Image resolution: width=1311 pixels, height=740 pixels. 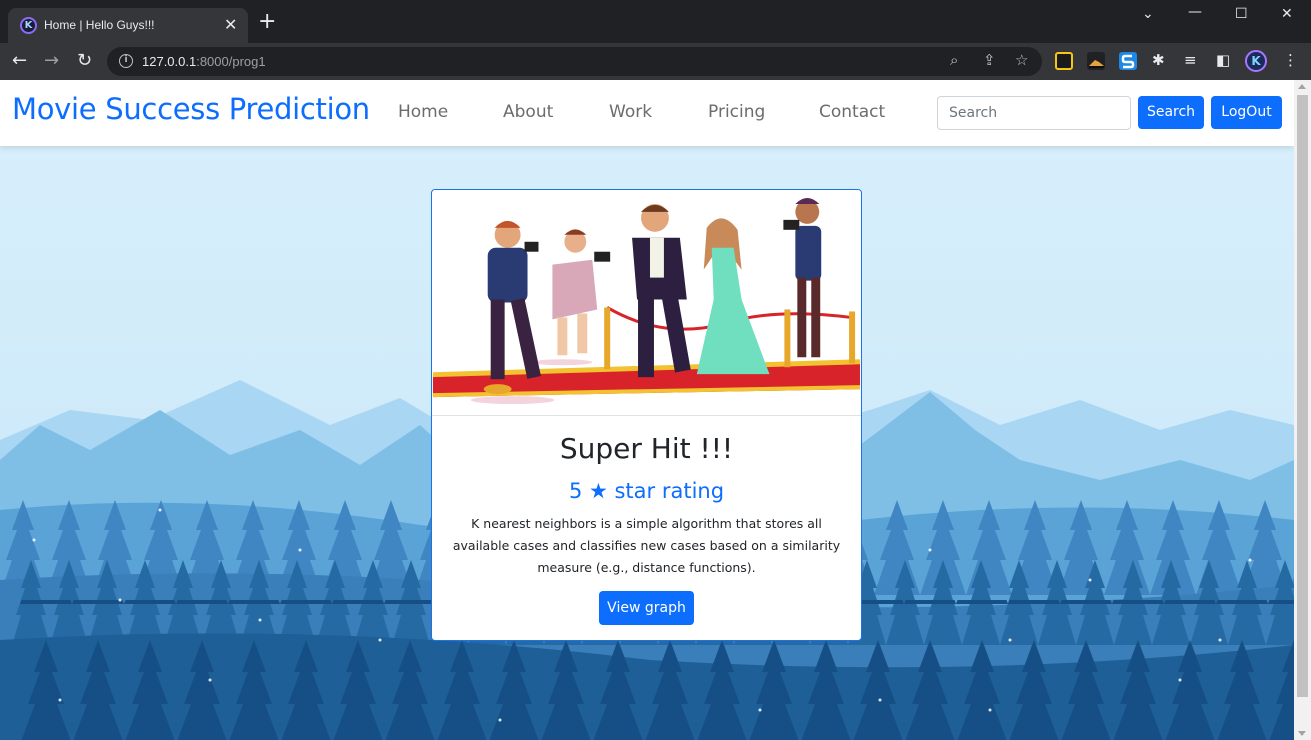 I want to click on star-rating: 5 ★ star rating, so click(x=646, y=491).